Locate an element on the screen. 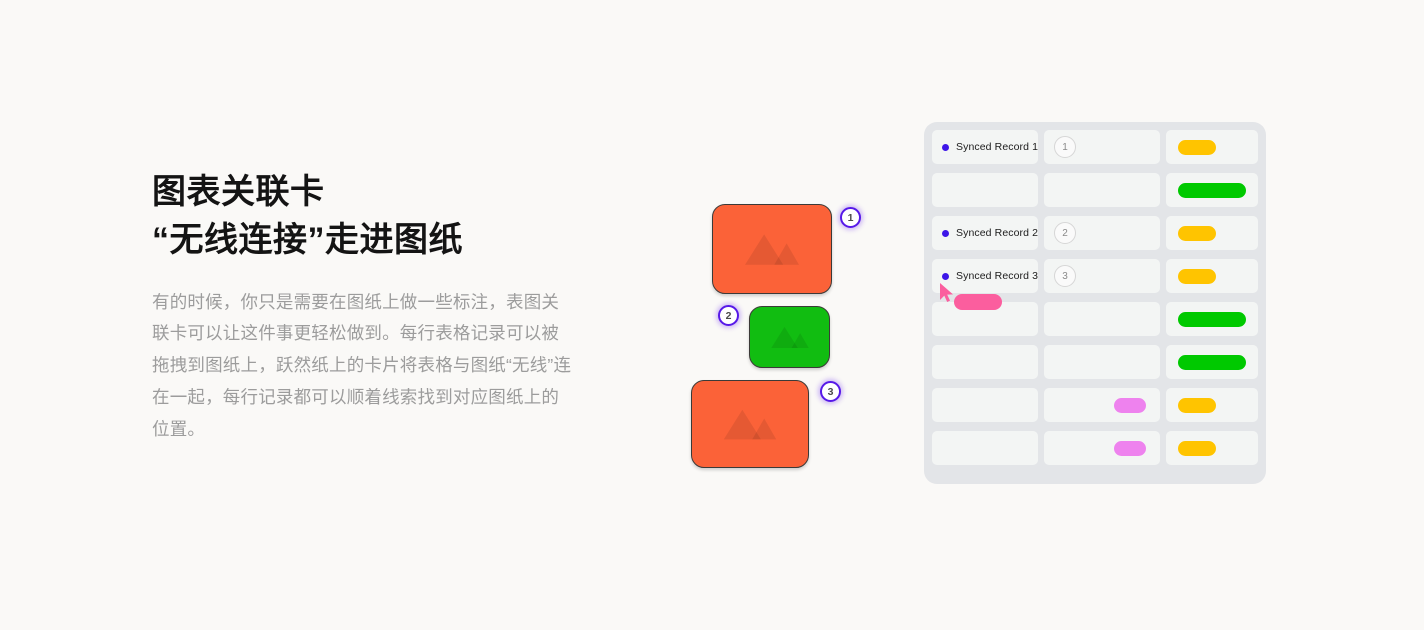 The width and height of the screenshot is (1424, 630). table-row: Synced Record 2 2 is located at coordinates (1095, 233).